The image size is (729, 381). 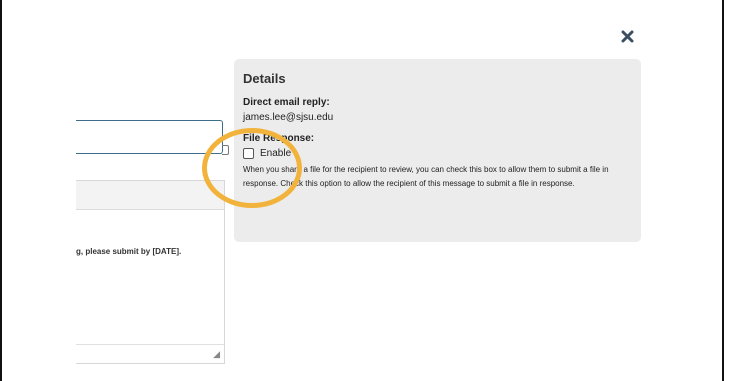 I want to click on message-editor: g, please submit by [DATE]. ◢, so click(x=150, y=272).